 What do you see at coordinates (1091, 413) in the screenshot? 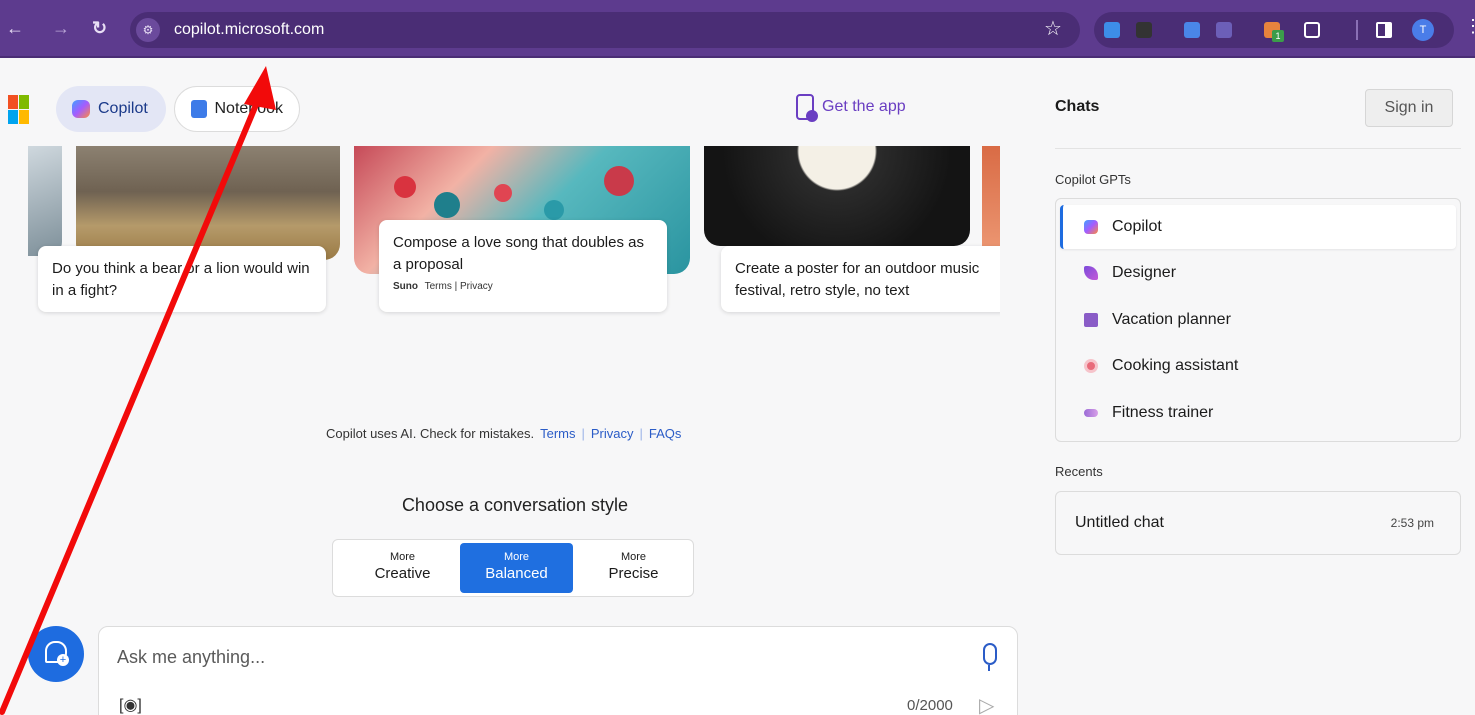
I see `dumbbell-icon` at bounding box center [1091, 413].